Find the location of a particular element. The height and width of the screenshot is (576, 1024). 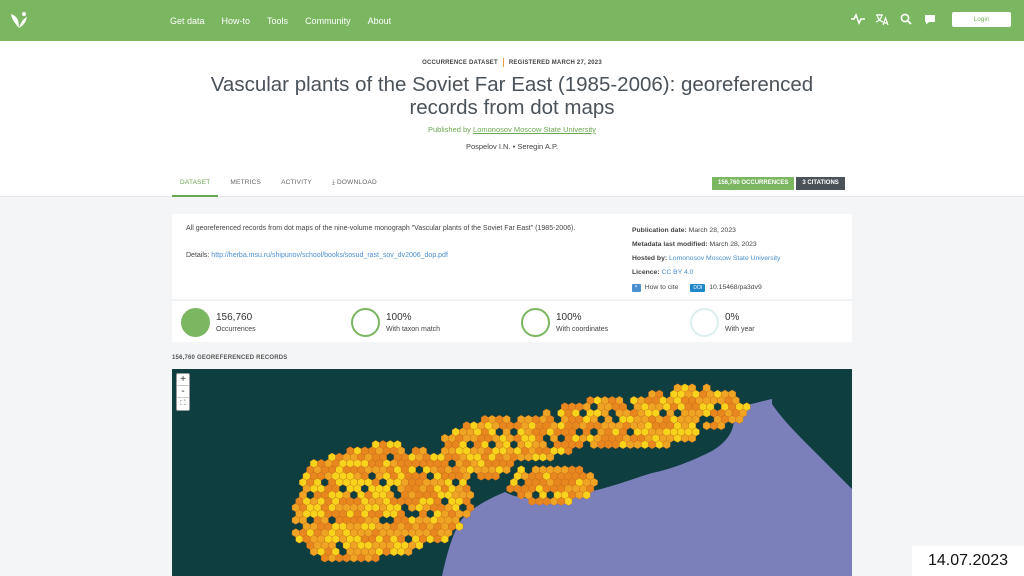

licence-row: Licence: CC BY 4.0 is located at coordinates (663, 272).